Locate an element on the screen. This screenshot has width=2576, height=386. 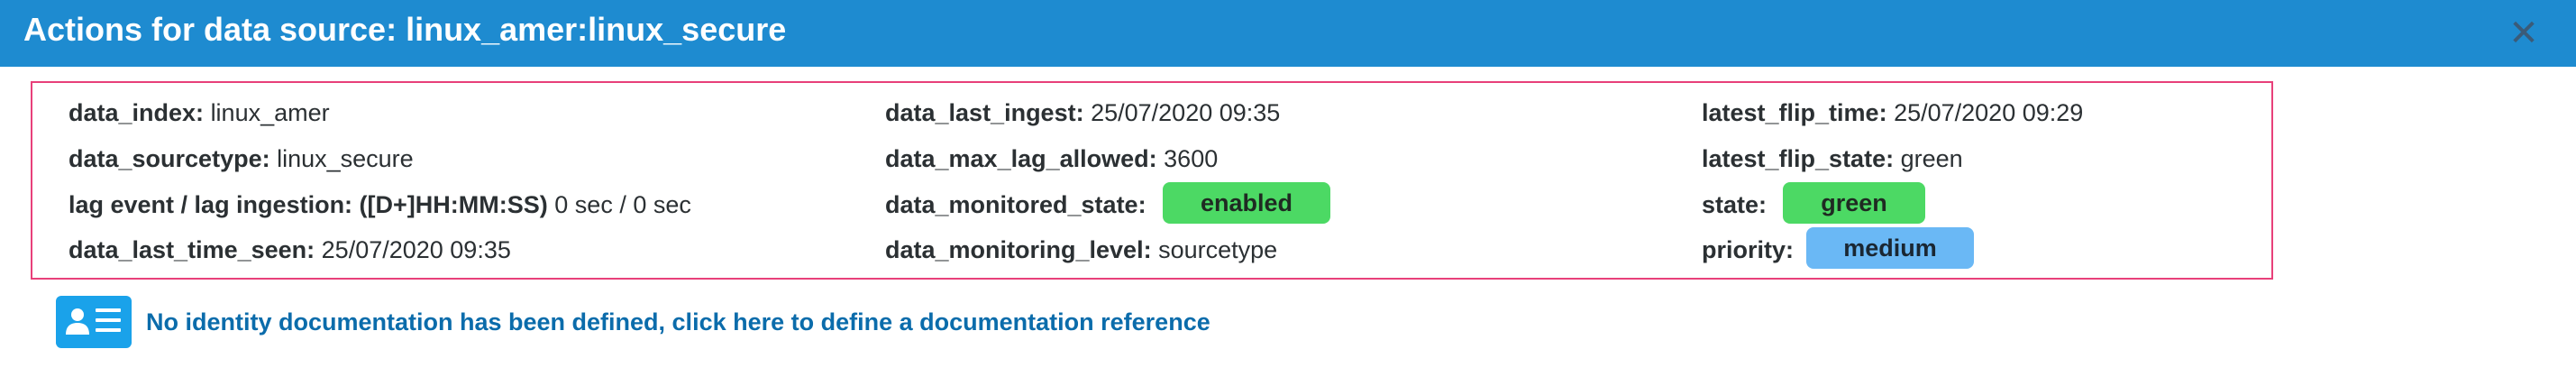
field-label: state: is located at coordinates (1735, 204).